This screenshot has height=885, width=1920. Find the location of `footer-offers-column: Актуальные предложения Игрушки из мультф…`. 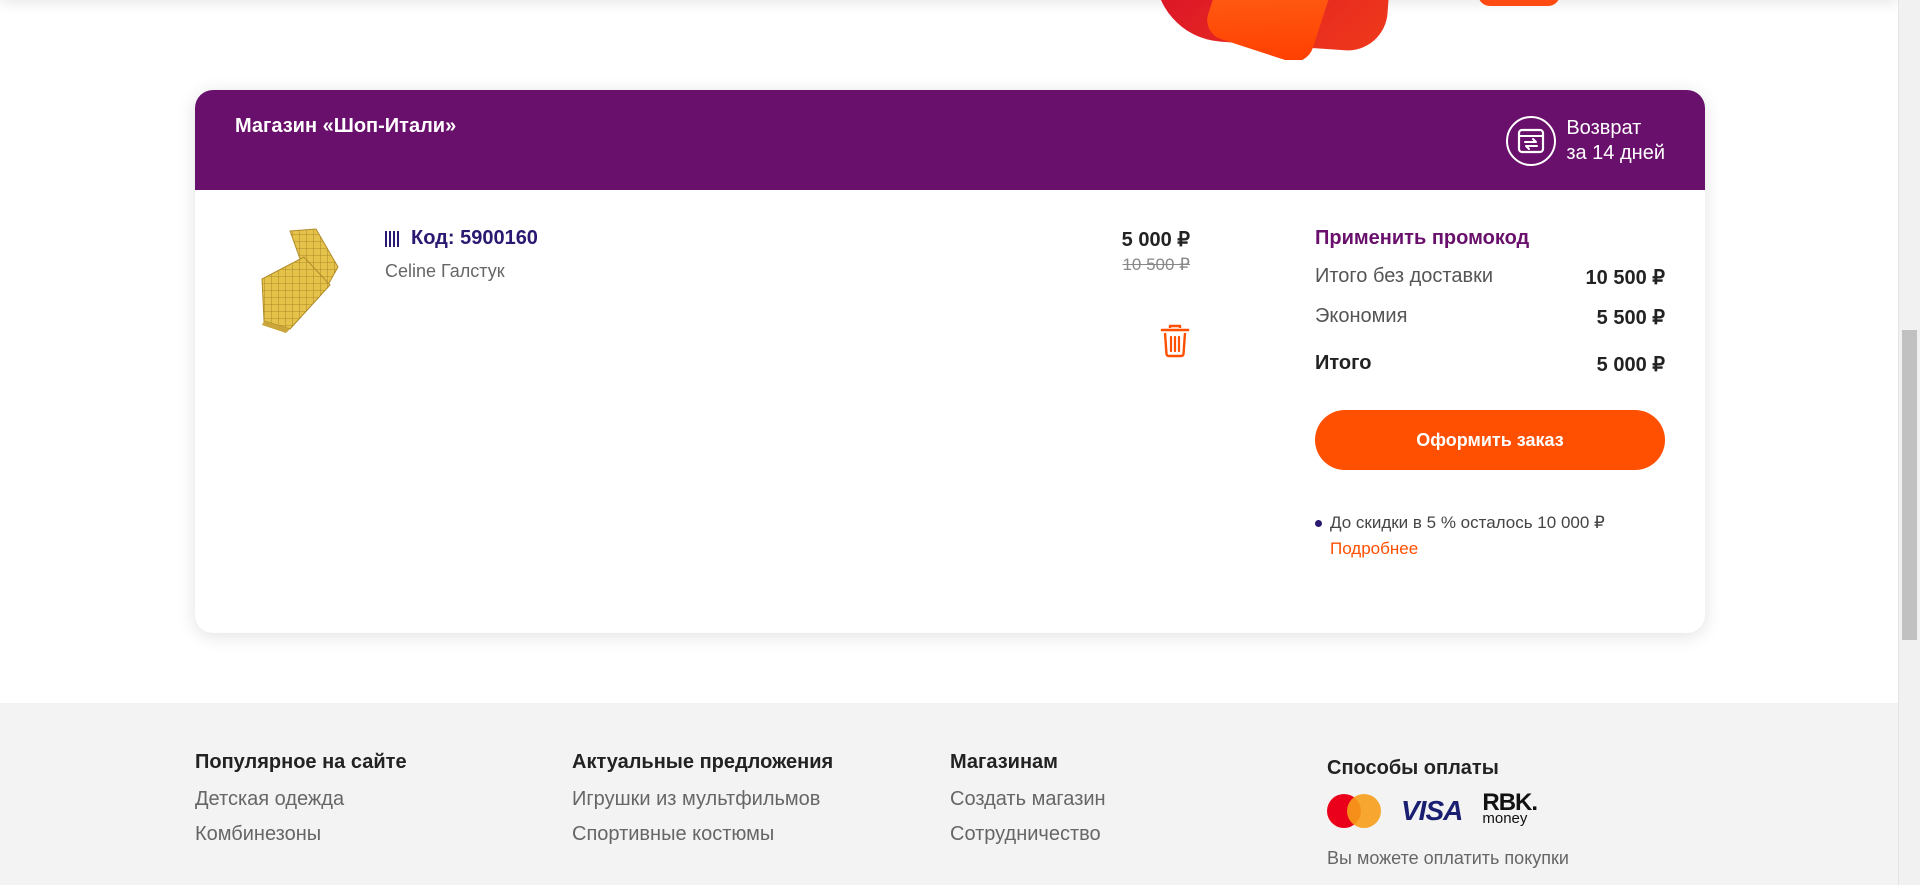

footer-offers-column: Актуальные предложения Игрушки из мультф… is located at coordinates (702, 804).